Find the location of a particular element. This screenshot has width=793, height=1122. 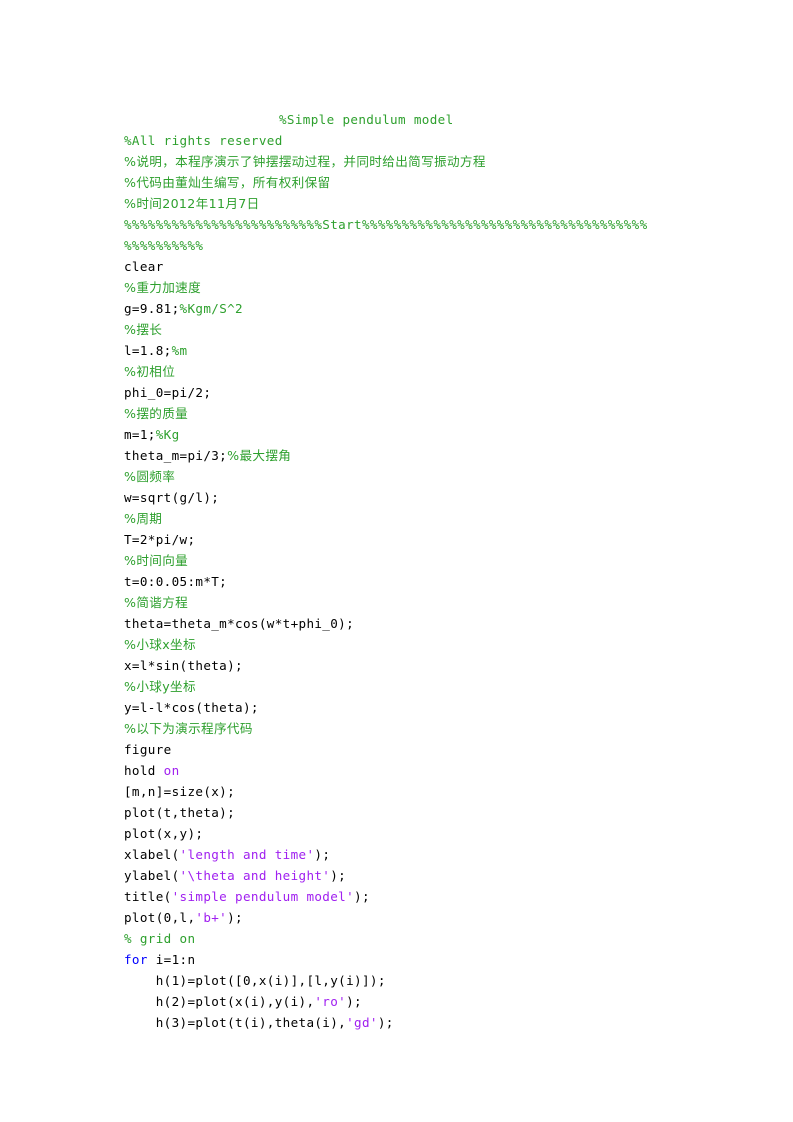

code-line: h(1)=plot([0,x(i)],[l,y(i)]); is located at coordinates (424, 980).